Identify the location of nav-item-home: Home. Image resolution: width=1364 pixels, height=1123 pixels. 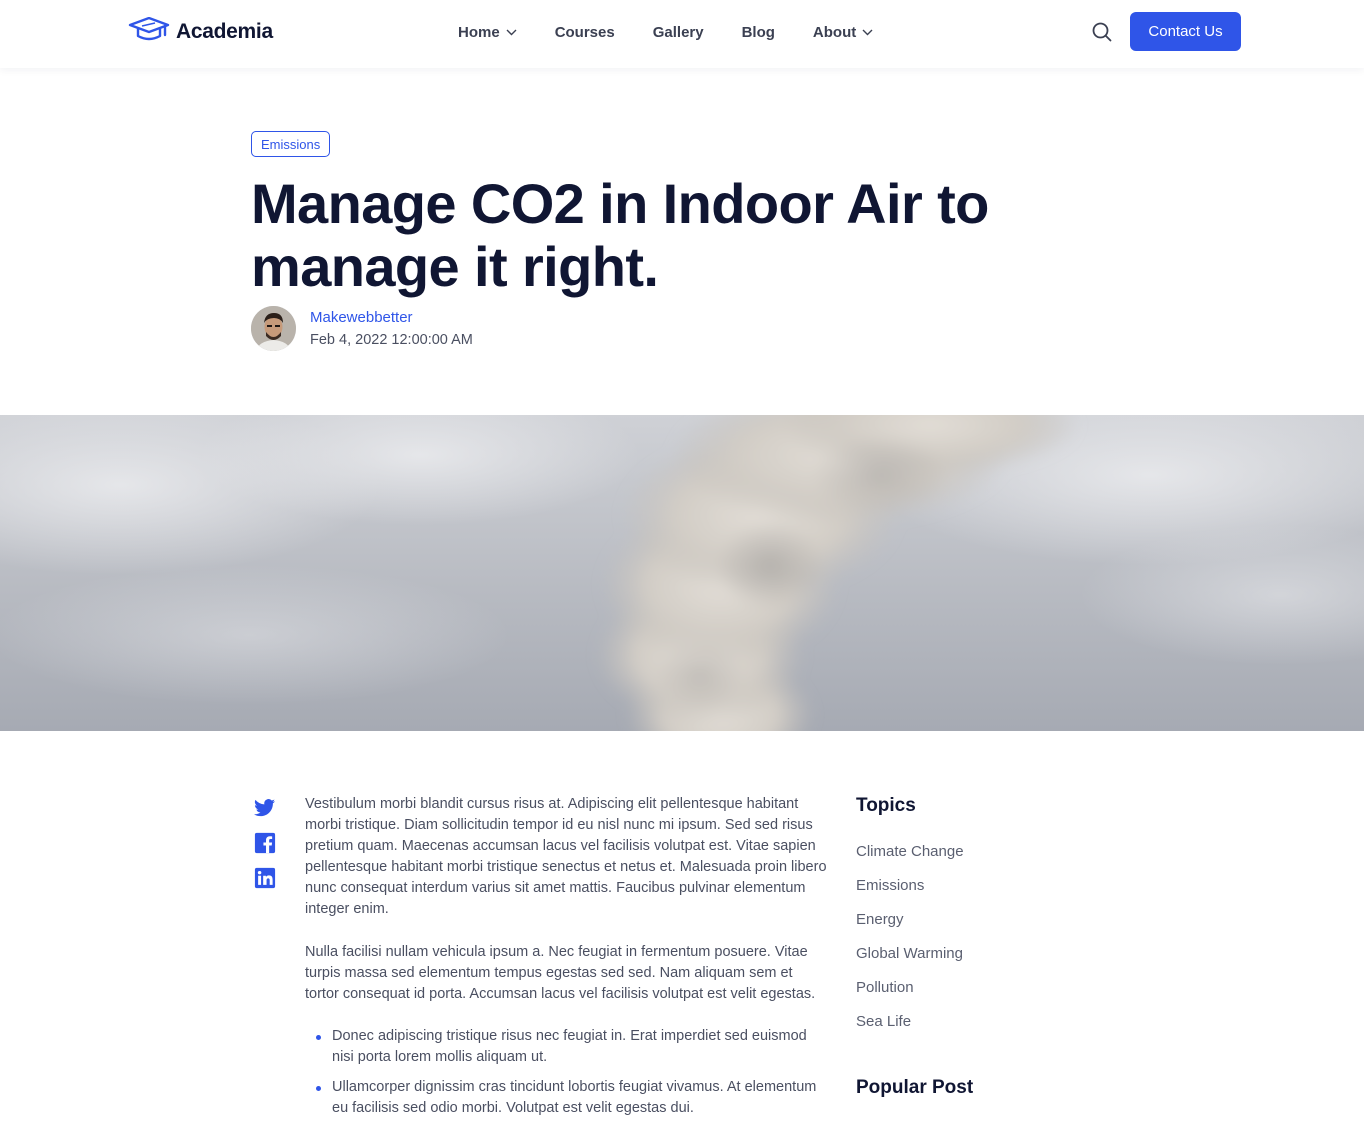
(487, 32).